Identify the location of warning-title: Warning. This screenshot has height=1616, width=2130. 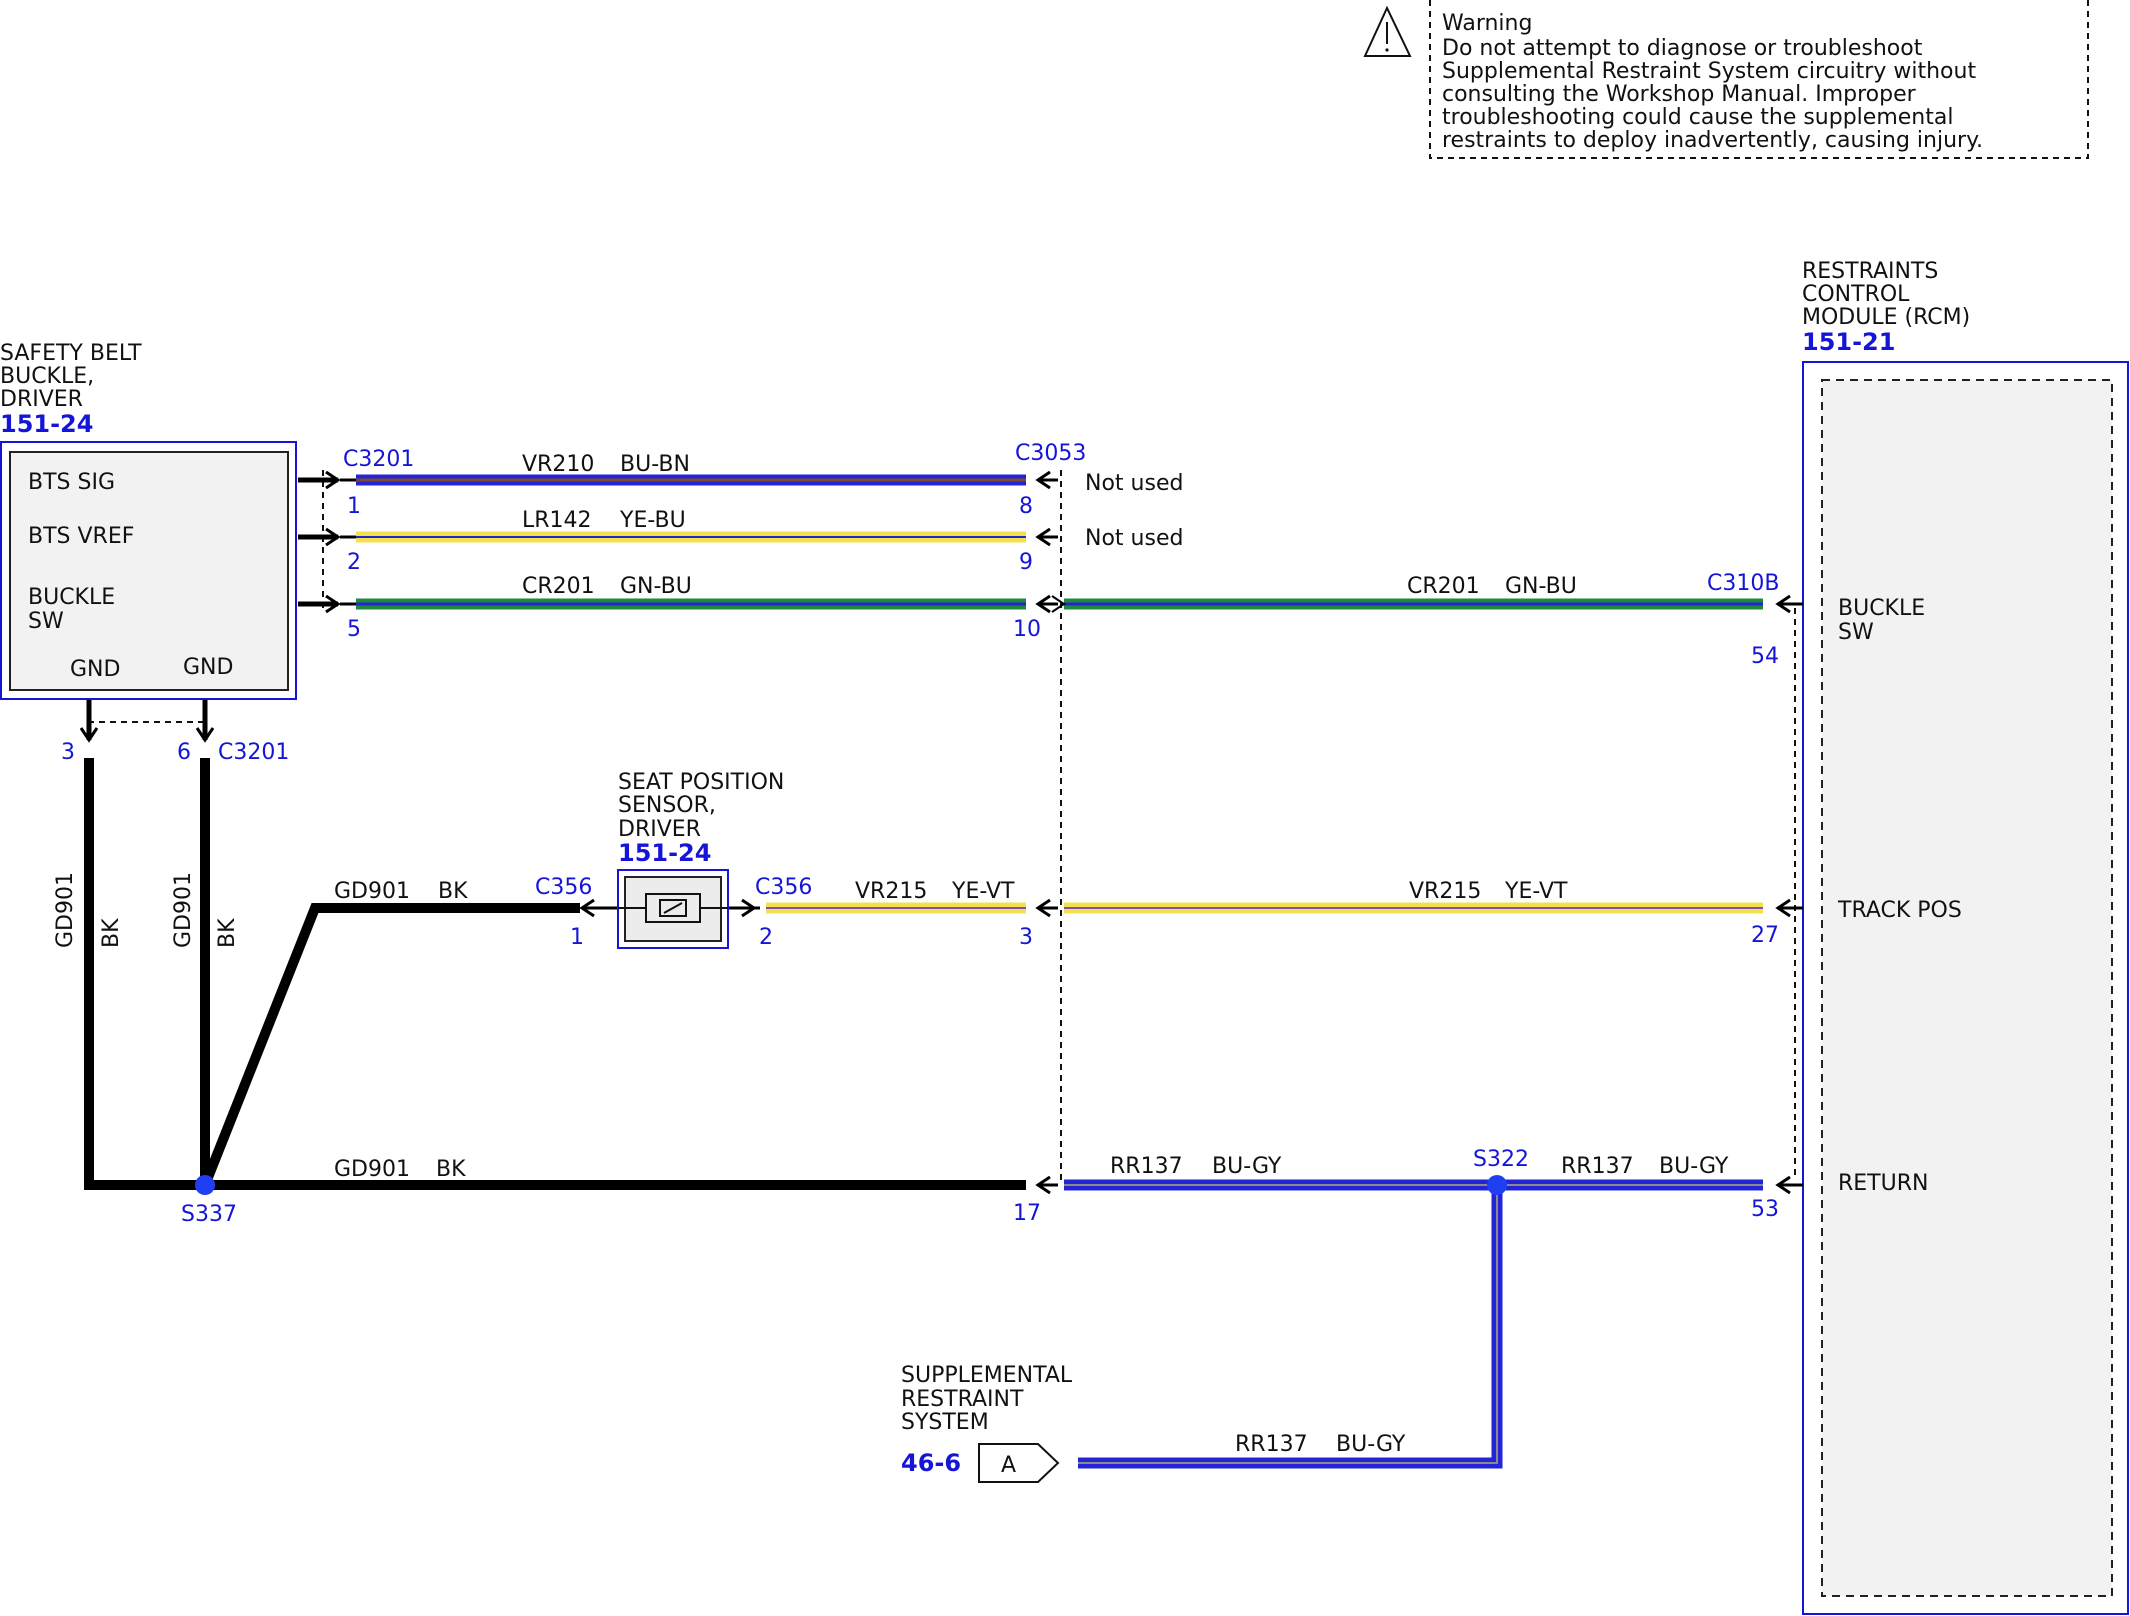
(1487, 23).